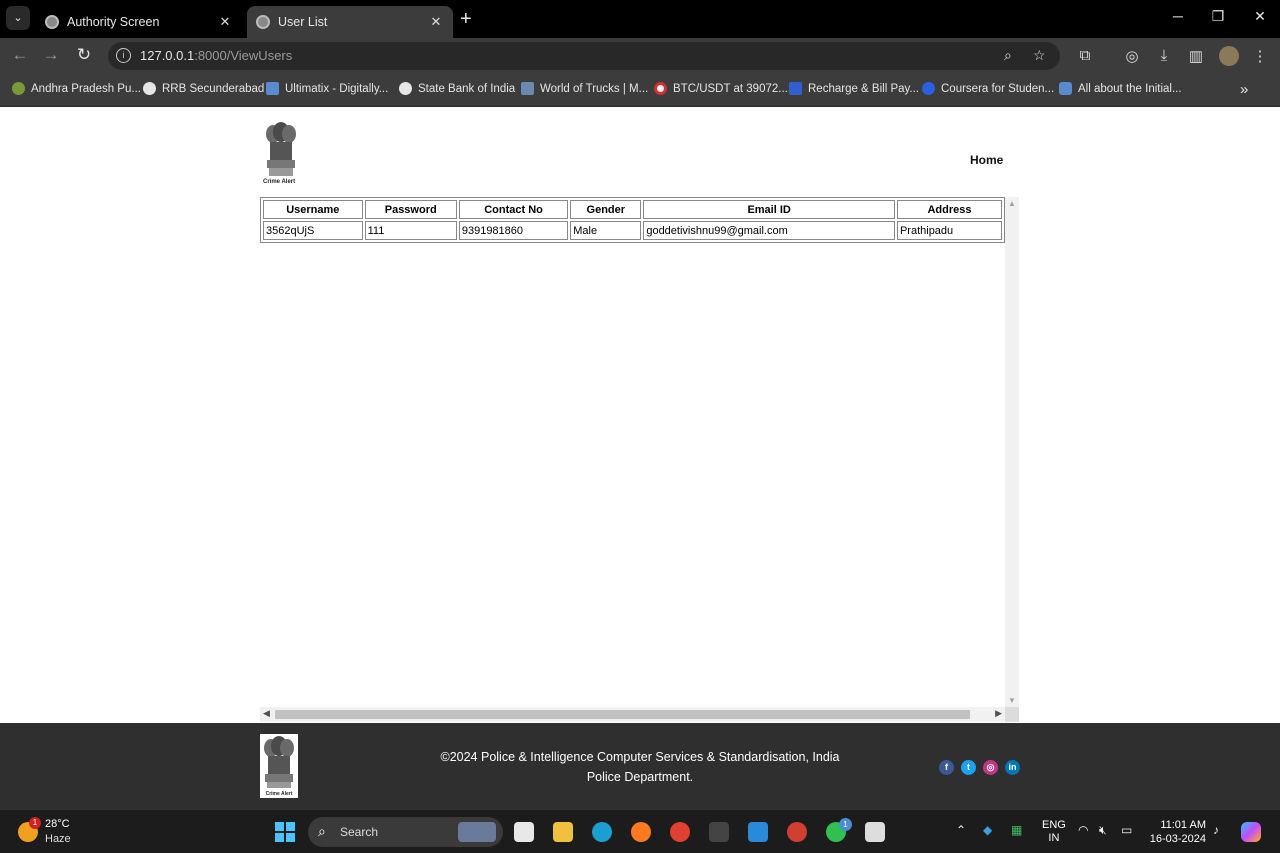 This screenshot has width=1280, height=853. What do you see at coordinates (1126, 830) in the screenshot?
I see `battery-icon: ▭` at bounding box center [1126, 830].